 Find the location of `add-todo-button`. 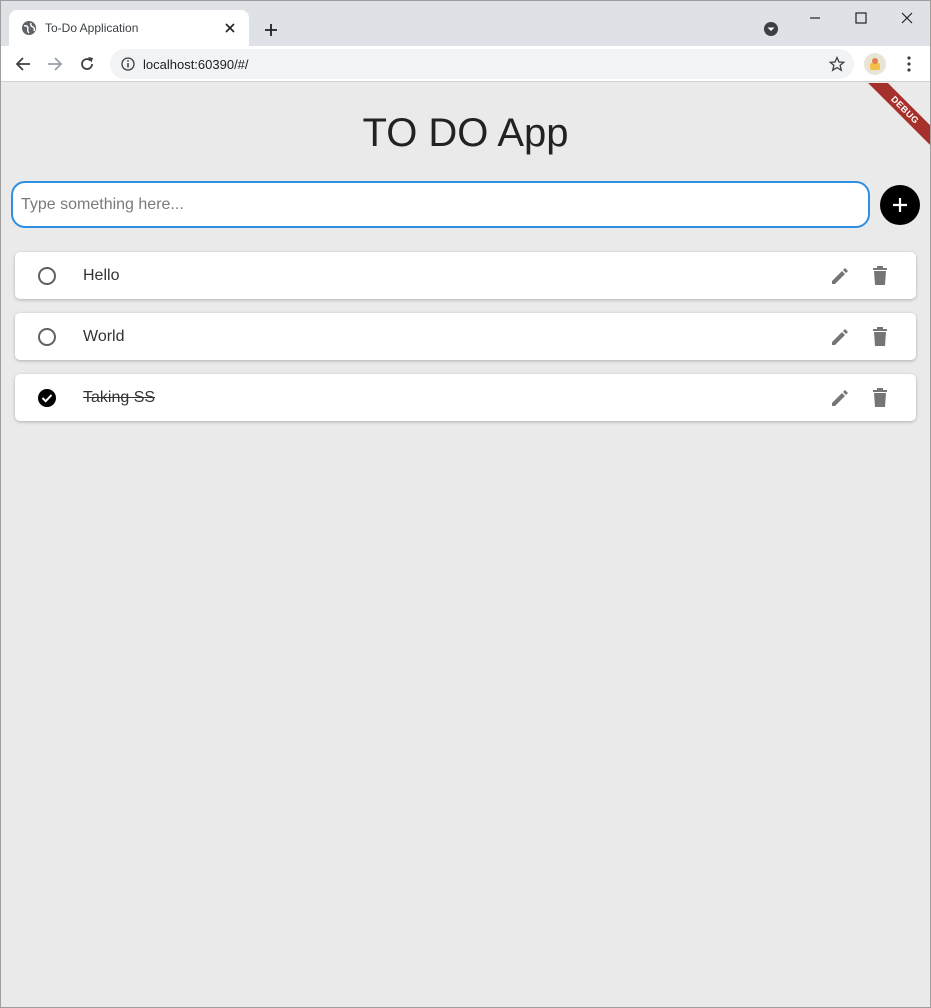

add-todo-button is located at coordinates (900, 205).